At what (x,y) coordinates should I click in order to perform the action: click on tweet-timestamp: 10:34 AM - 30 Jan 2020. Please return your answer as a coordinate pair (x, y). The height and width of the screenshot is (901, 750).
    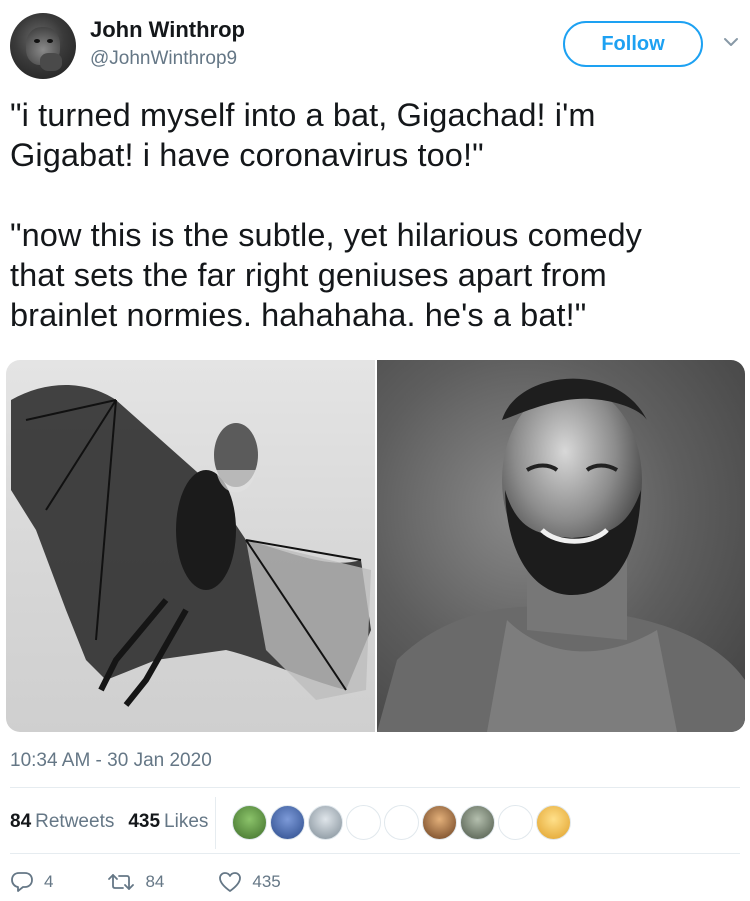
    Looking at the image, I should click on (111, 761).